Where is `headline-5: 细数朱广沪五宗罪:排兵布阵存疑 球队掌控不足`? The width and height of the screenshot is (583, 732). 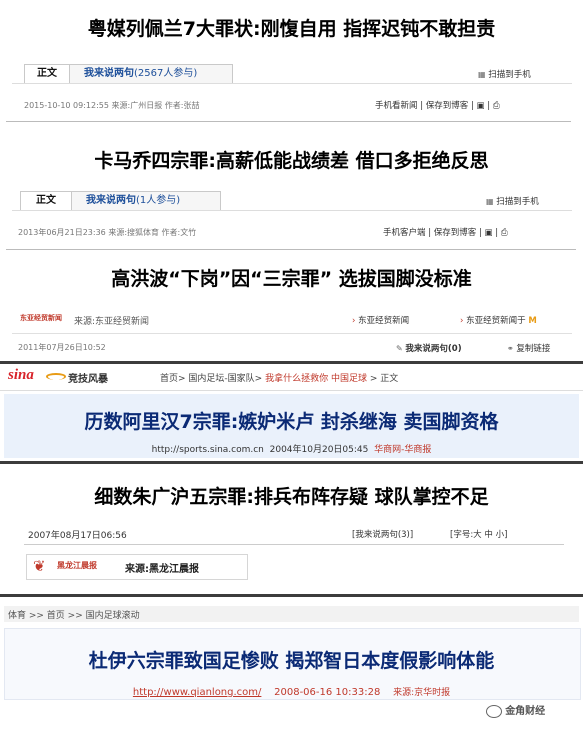 headline-5: 细数朱广沪五宗罪:排兵布阵存疑 球队掌控不足 is located at coordinates (291, 497).